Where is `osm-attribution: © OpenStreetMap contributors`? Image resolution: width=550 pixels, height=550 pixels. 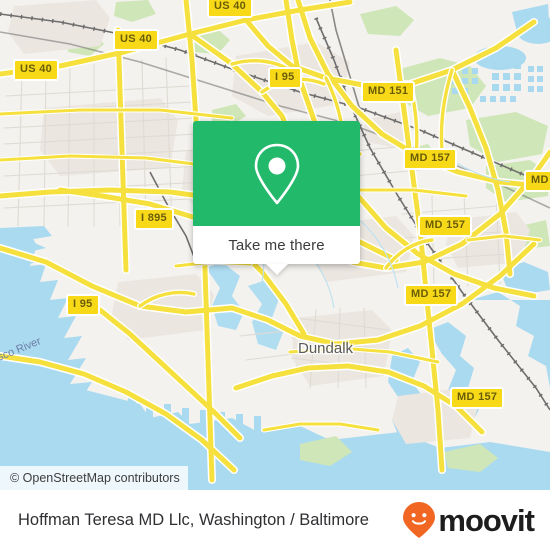
osm-attribution: © OpenStreetMap contributors is located at coordinates (94, 478).